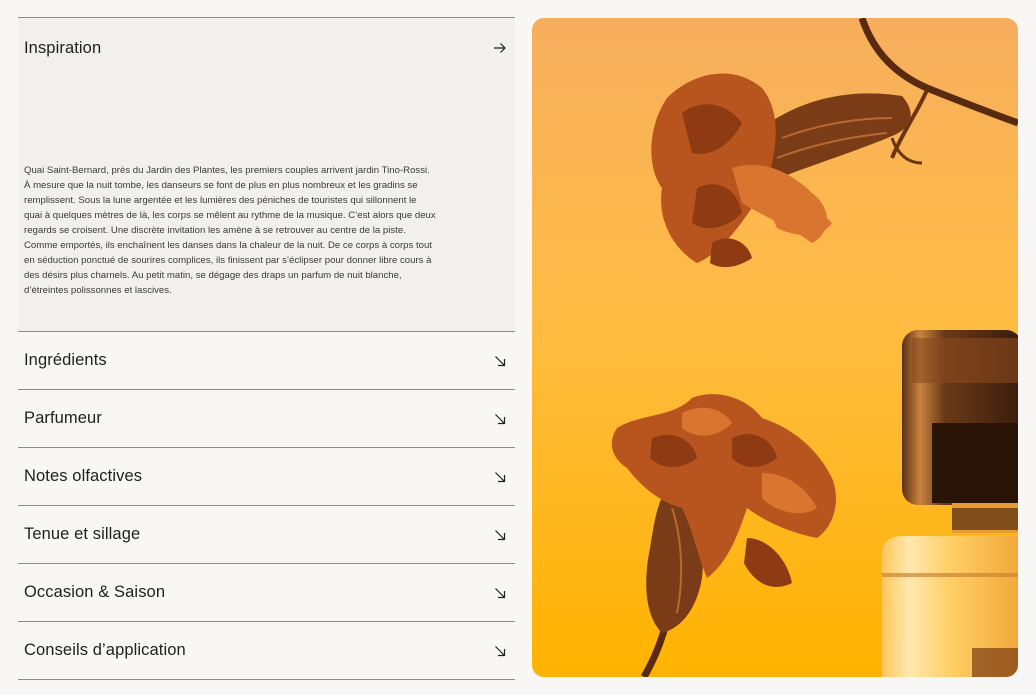 The width and height of the screenshot is (1036, 695). What do you see at coordinates (266, 48) in the screenshot?
I see `accordion-header-inspiration: Inspiration` at bounding box center [266, 48].